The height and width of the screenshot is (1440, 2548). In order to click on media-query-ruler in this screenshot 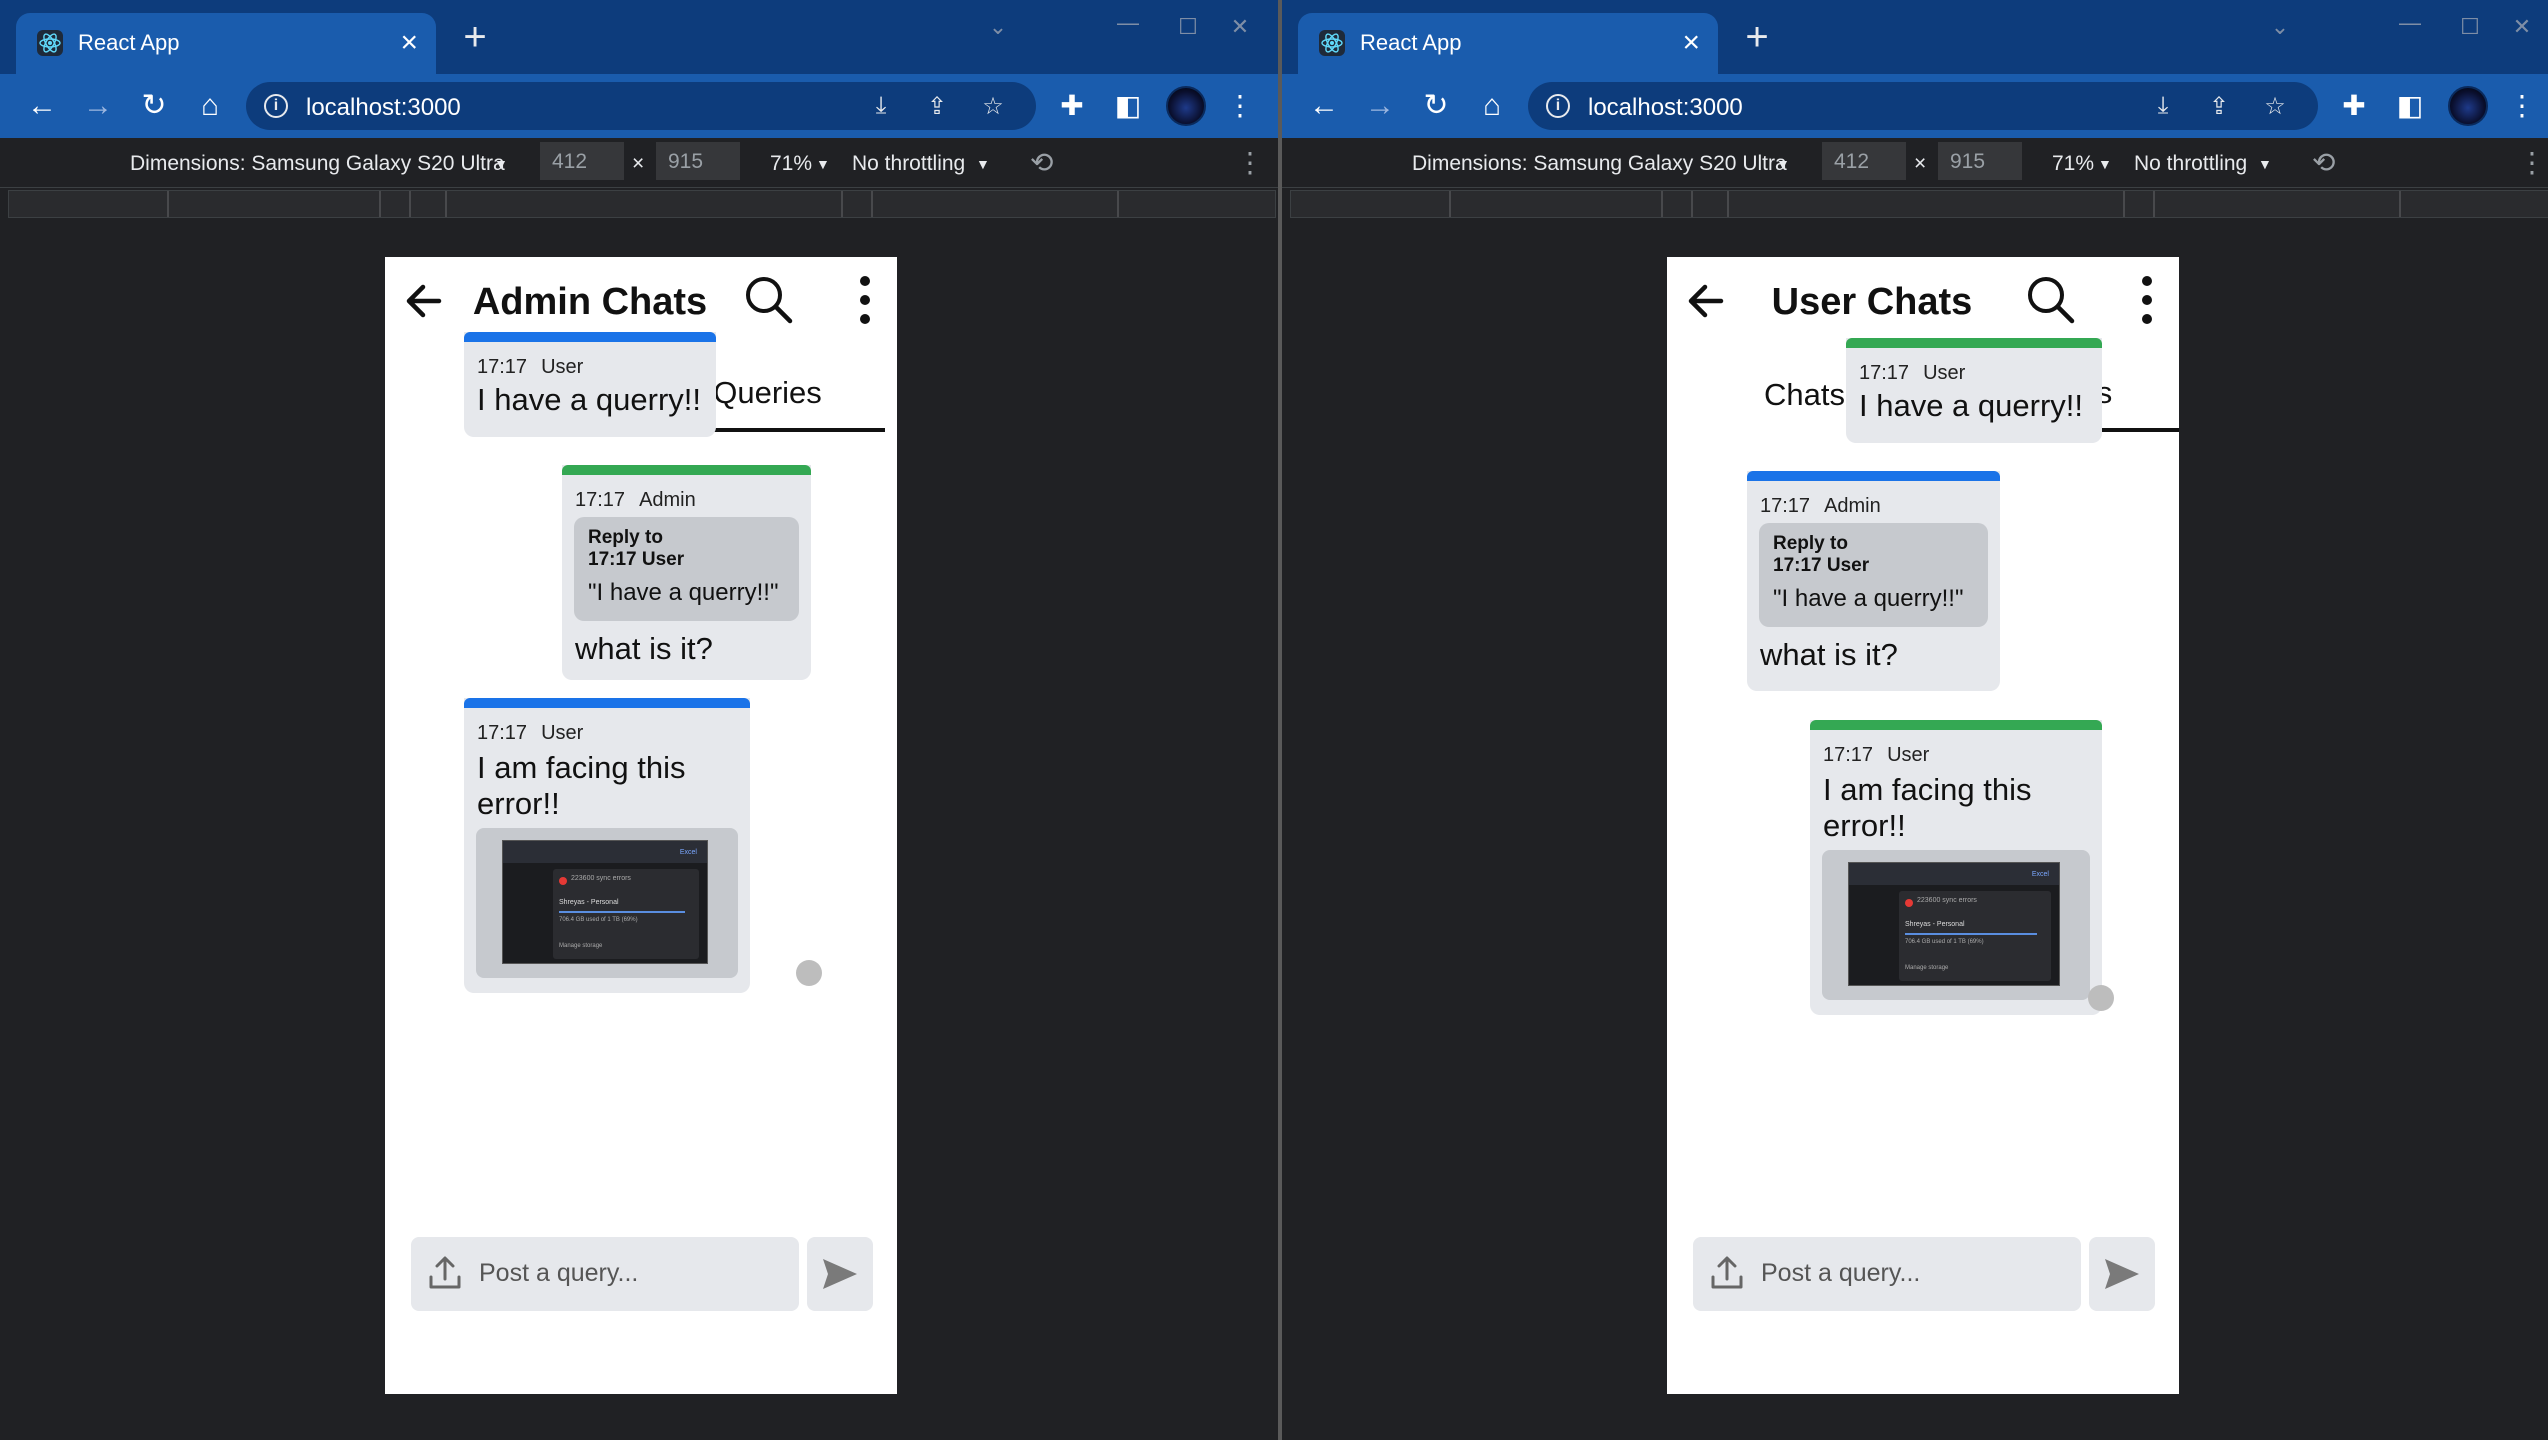, I will do `click(642, 204)`.